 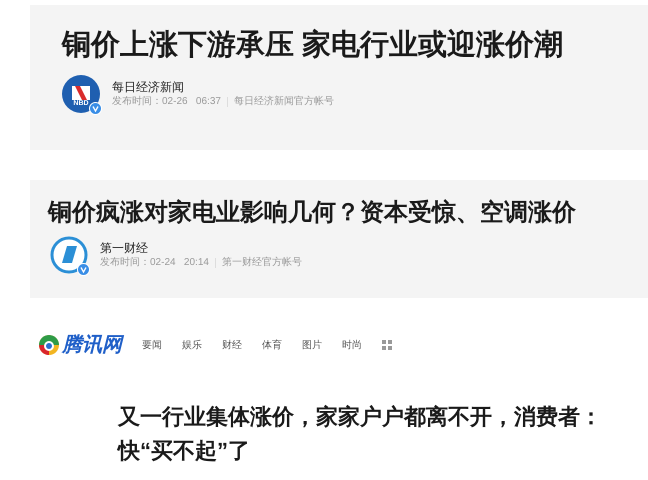 What do you see at coordinates (152, 345) in the screenshot?
I see `nav-link: 要闻` at bounding box center [152, 345].